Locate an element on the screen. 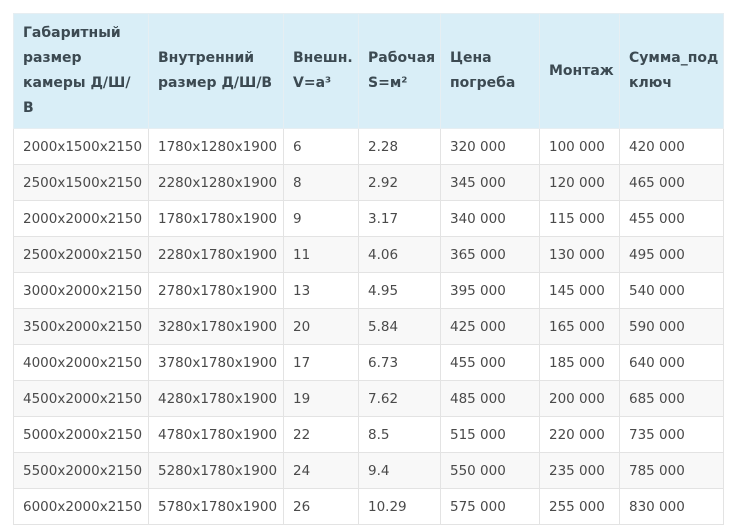  cell-outer-size: 2000x2000x2150 is located at coordinates (81, 218).